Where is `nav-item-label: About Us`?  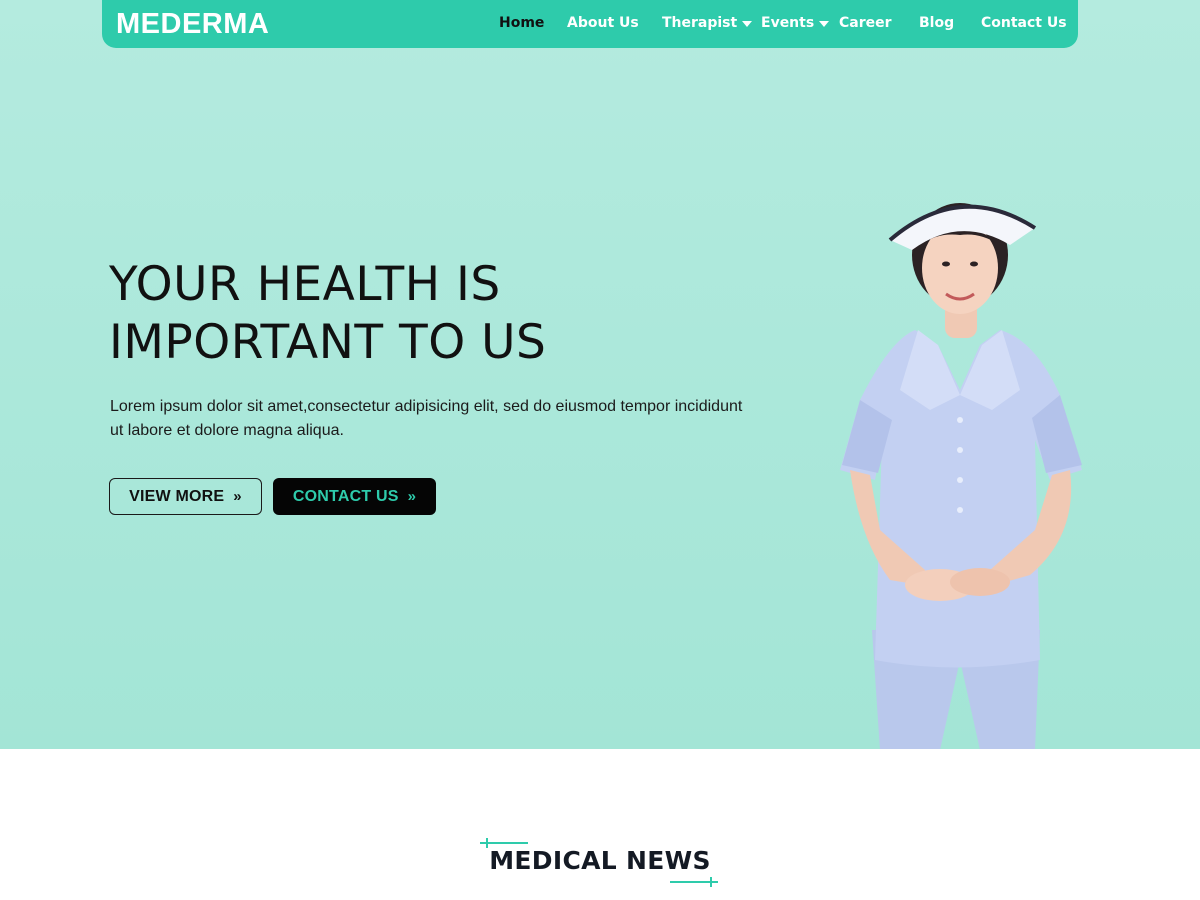 nav-item-label: About Us is located at coordinates (603, 23).